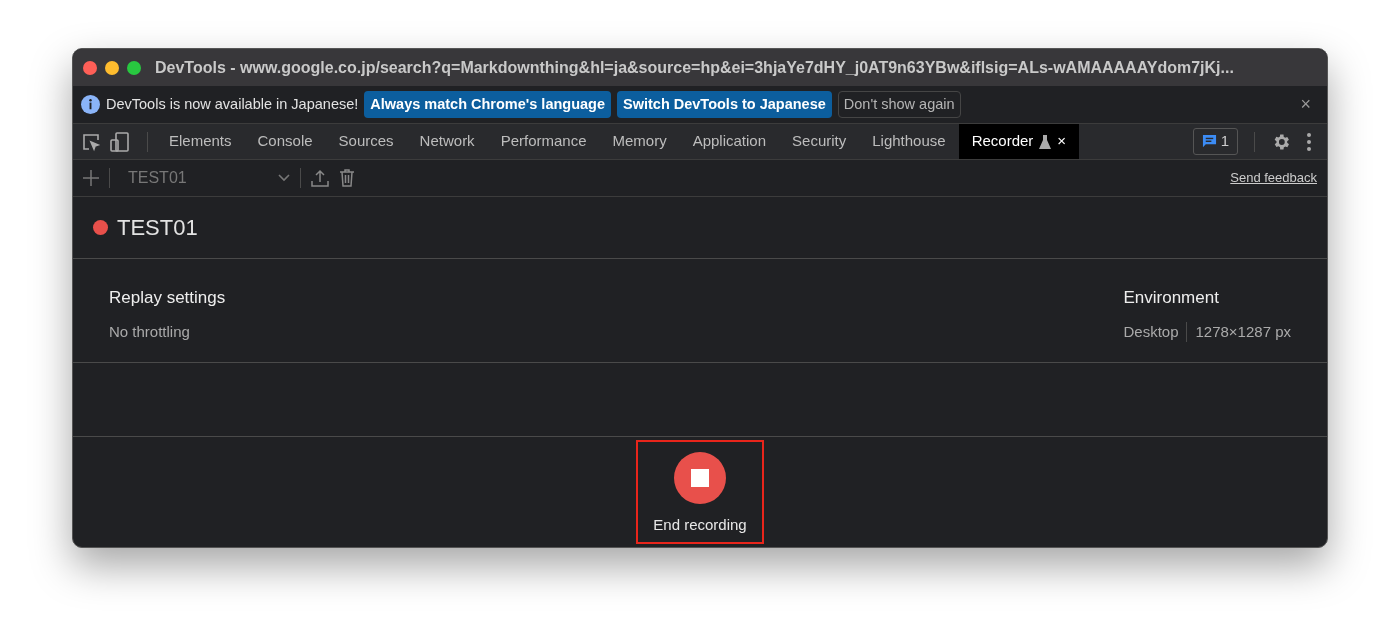 The width and height of the screenshot is (1400, 644). Describe the element at coordinates (819, 141) in the screenshot. I see `panel-tab: Security` at that location.